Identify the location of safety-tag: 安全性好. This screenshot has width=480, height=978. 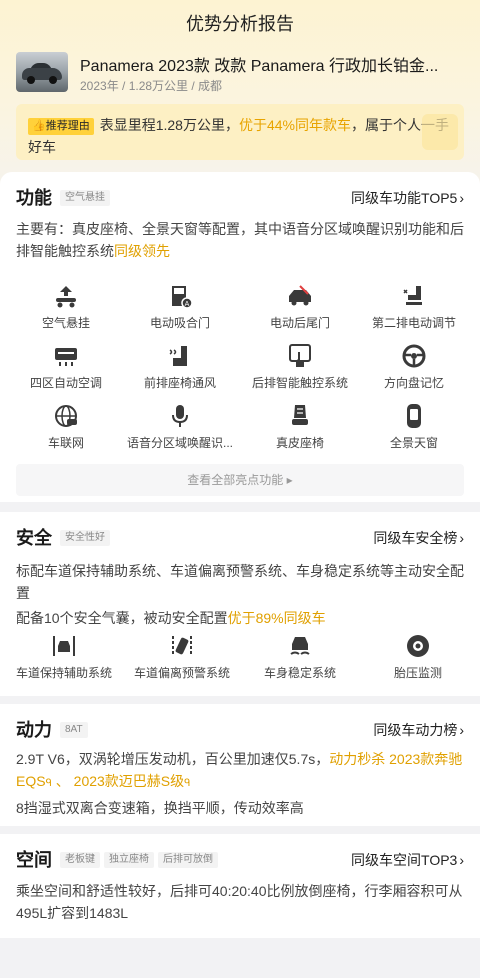
(85, 538).